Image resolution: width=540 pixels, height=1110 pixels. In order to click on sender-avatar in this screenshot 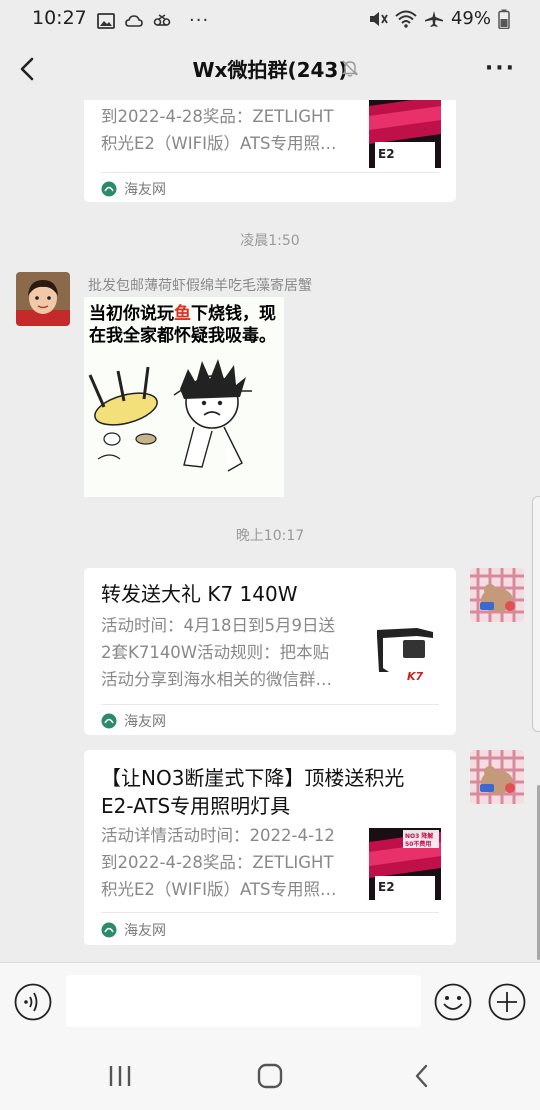, I will do `click(43, 299)`.